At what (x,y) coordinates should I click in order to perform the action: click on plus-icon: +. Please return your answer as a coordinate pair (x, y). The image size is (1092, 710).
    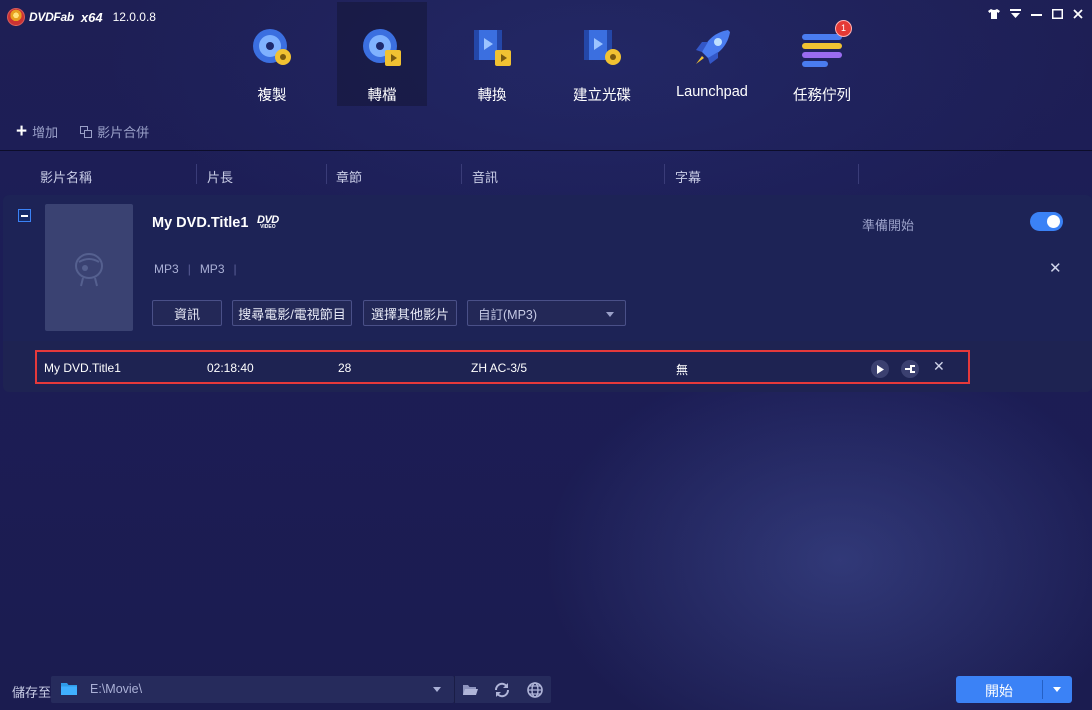
    Looking at the image, I should click on (22, 131).